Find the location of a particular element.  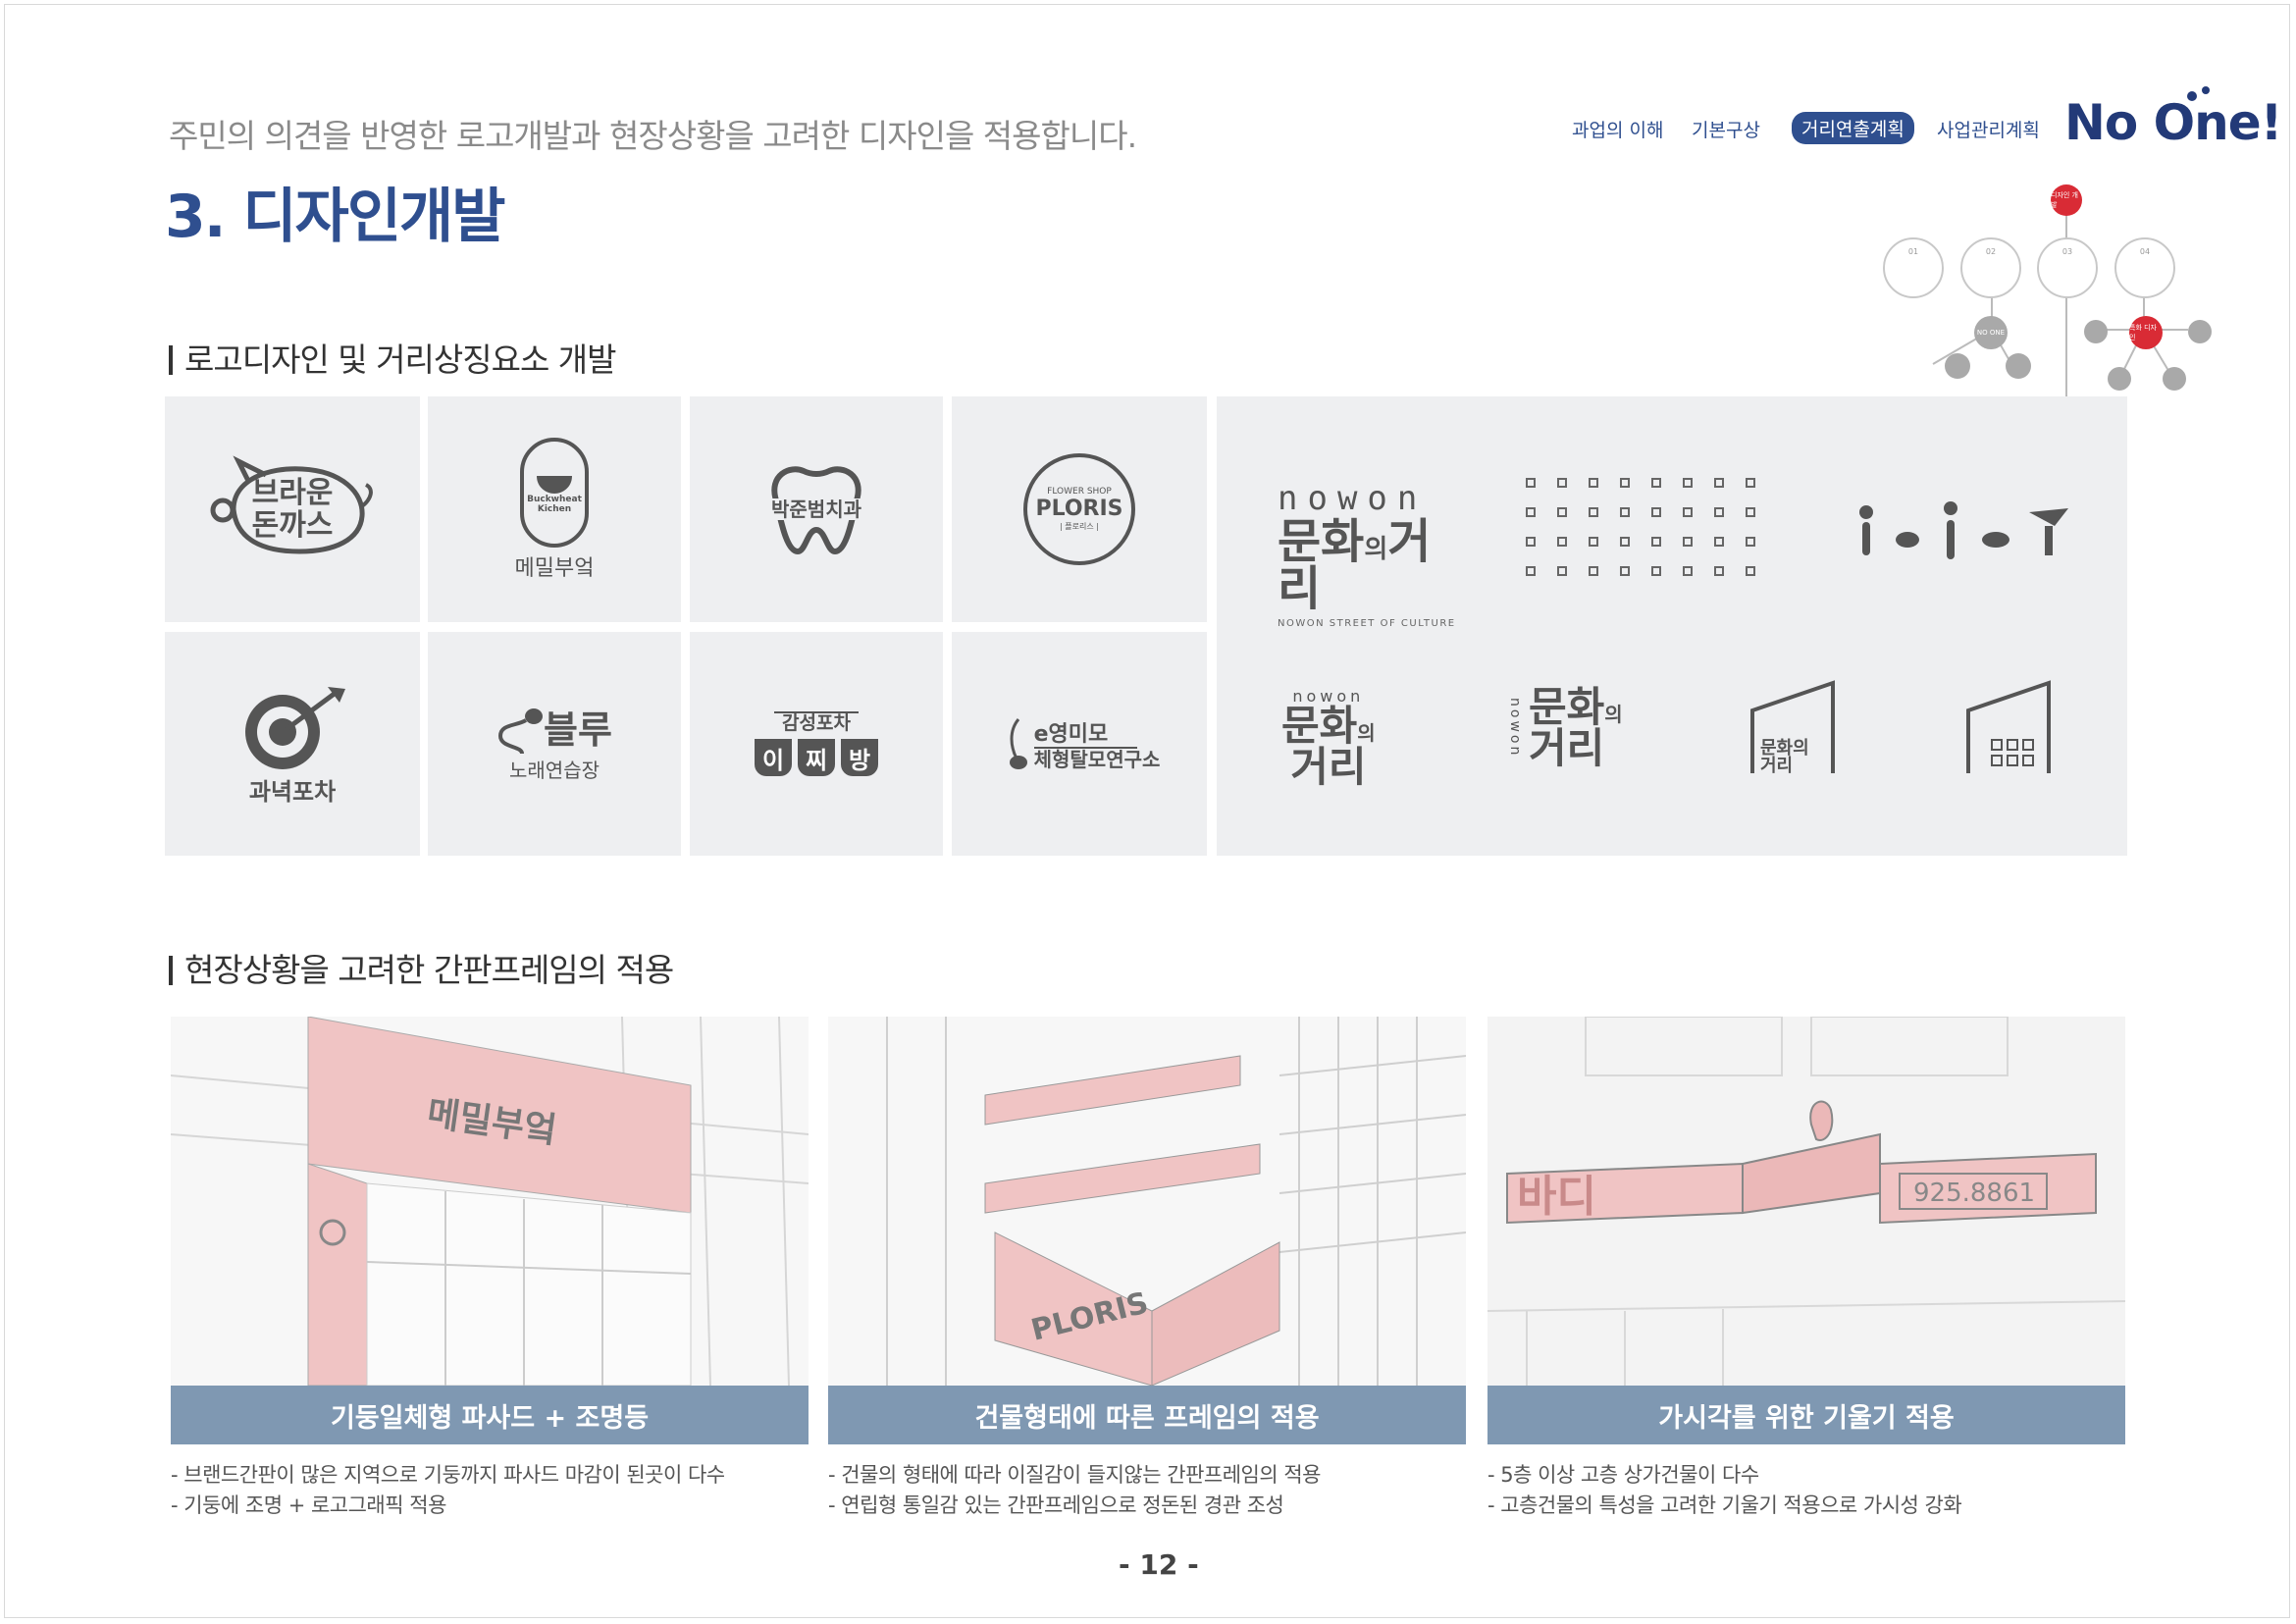

logo-dental: 박준범치과 is located at coordinates (816, 509).